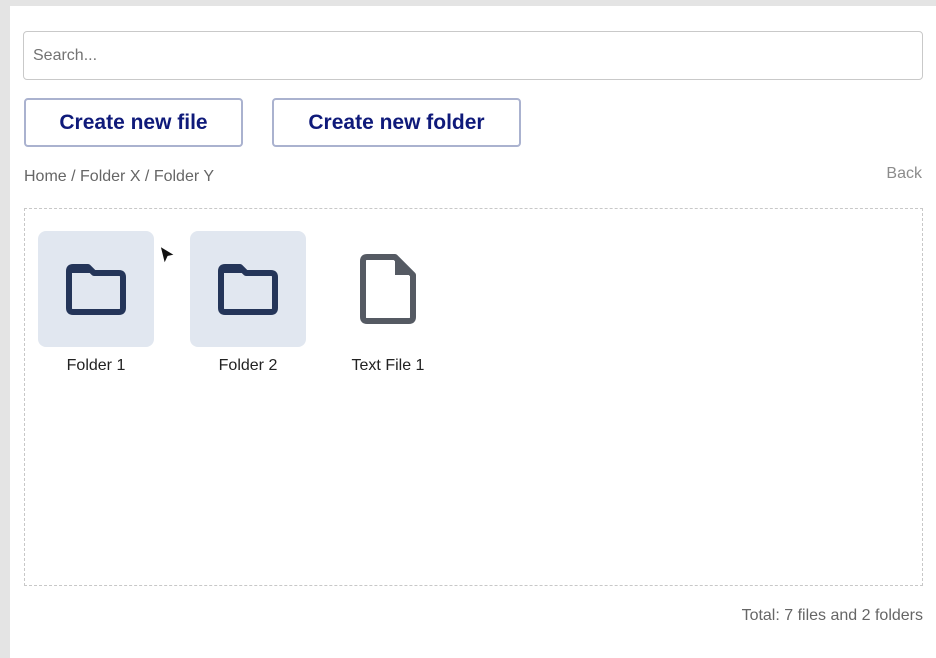 The width and height of the screenshot is (936, 658). I want to click on item-label: Folder 1, so click(96, 365).